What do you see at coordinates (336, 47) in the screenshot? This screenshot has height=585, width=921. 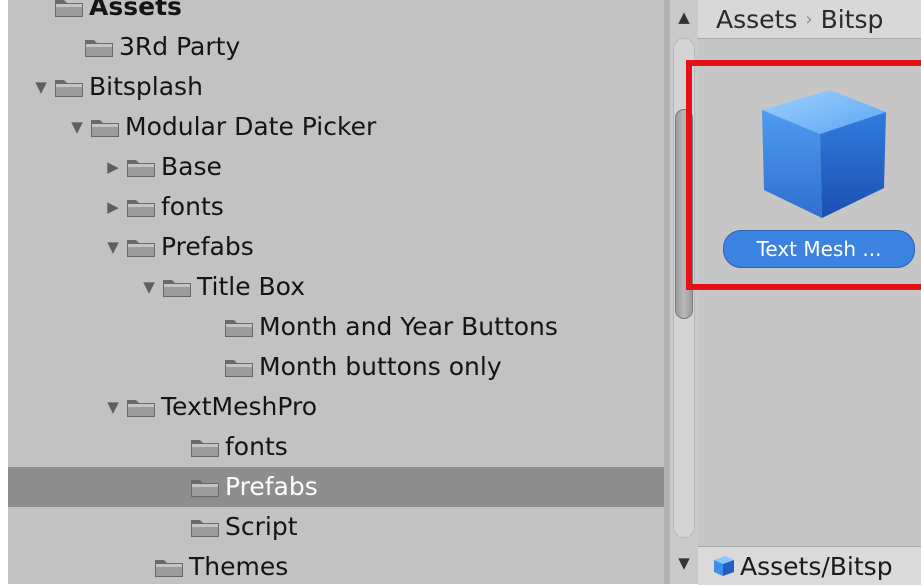 I see `tree-row: 3Rd Party` at bounding box center [336, 47].